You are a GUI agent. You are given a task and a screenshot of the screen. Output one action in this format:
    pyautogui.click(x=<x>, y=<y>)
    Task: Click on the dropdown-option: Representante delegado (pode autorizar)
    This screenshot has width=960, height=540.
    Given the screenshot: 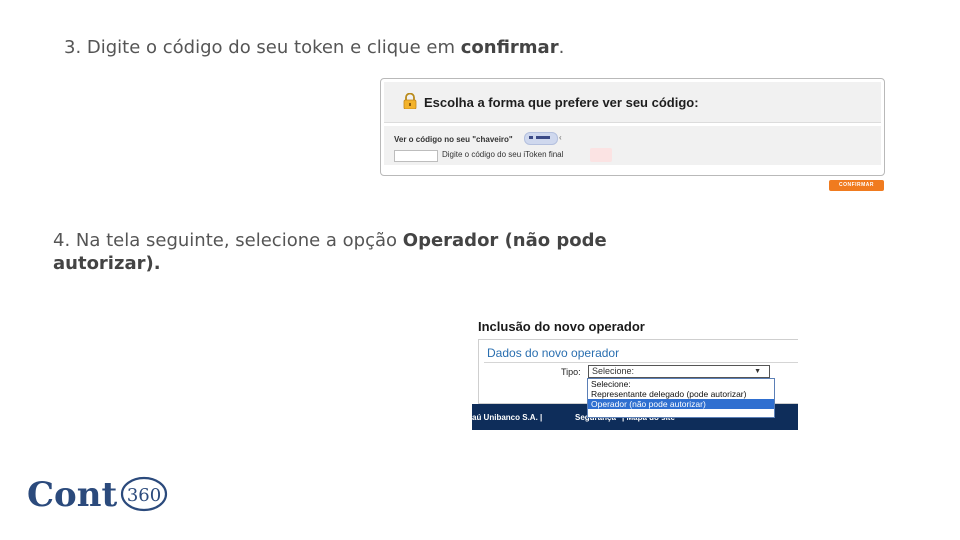 What is the action you would take?
    pyautogui.click(x=681, y=394)
    